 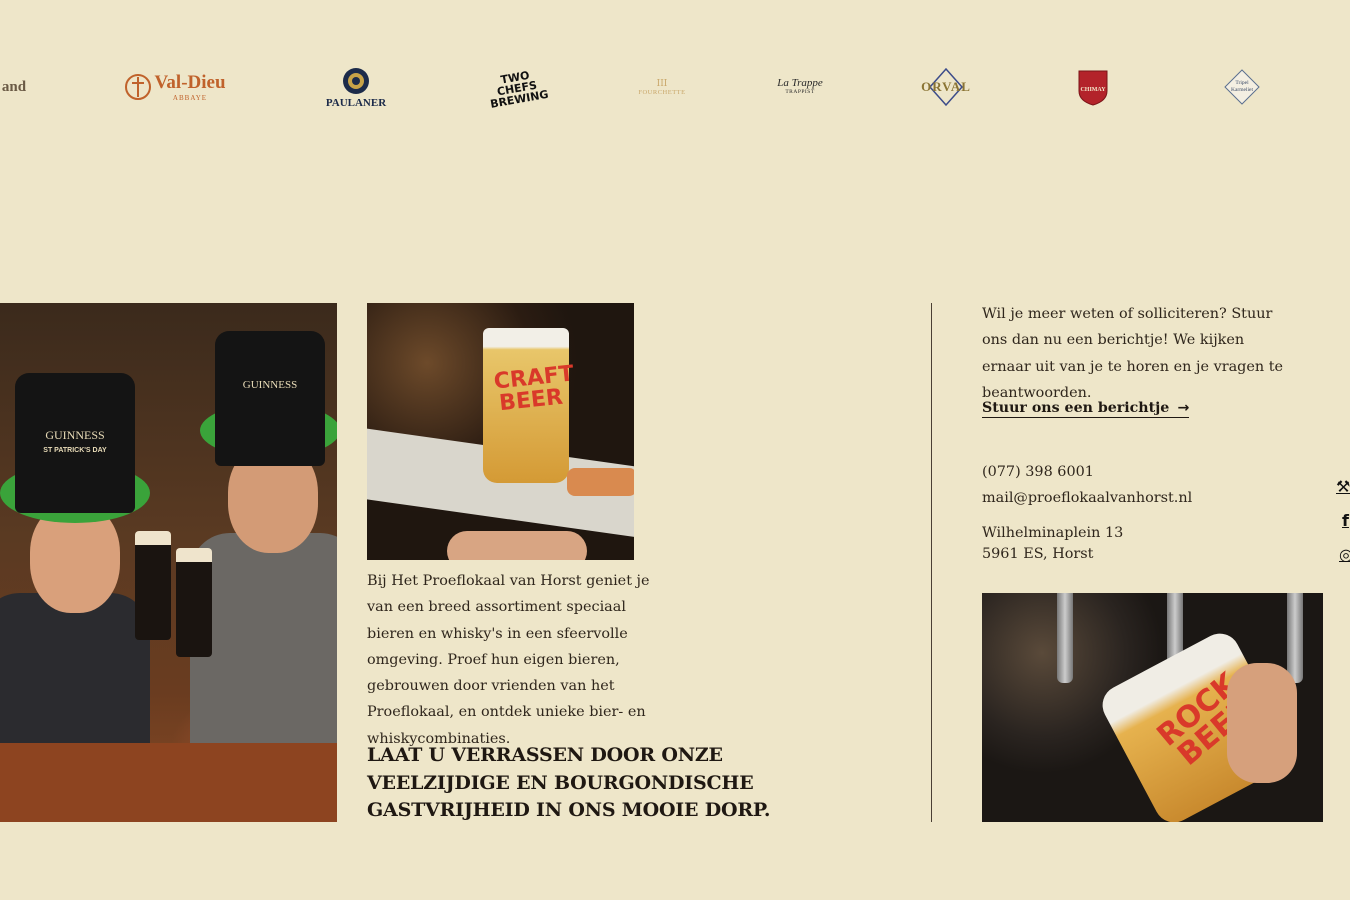 What do you see at coordinates (356, 103) in the screenshot?
I see `paulaner-wordmark: PAULANER` at bounding box center [356, 103].